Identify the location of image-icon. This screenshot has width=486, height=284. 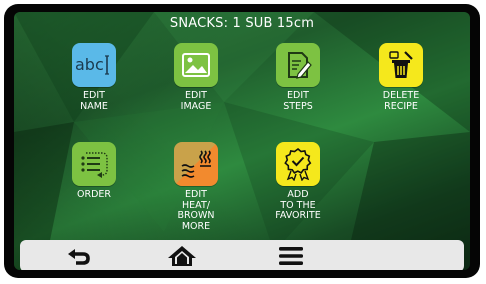
(196, 65).